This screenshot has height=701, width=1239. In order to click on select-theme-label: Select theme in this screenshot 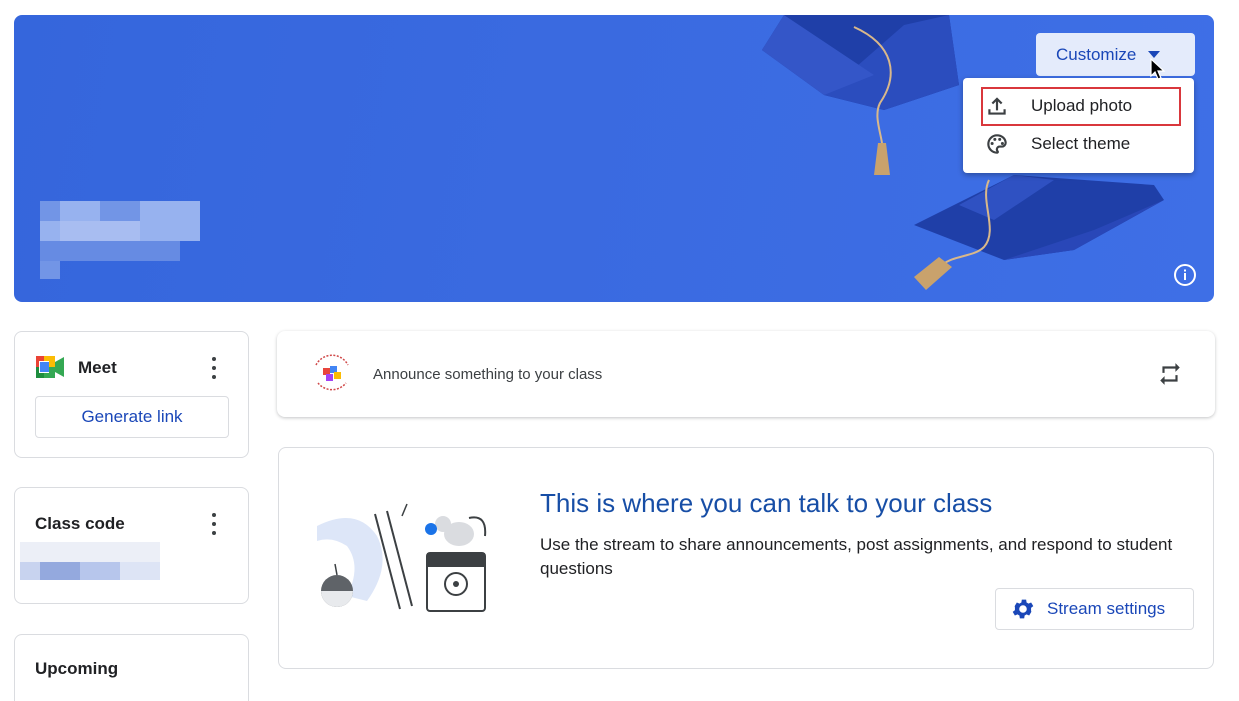, I will do `click(1081, 143)`.